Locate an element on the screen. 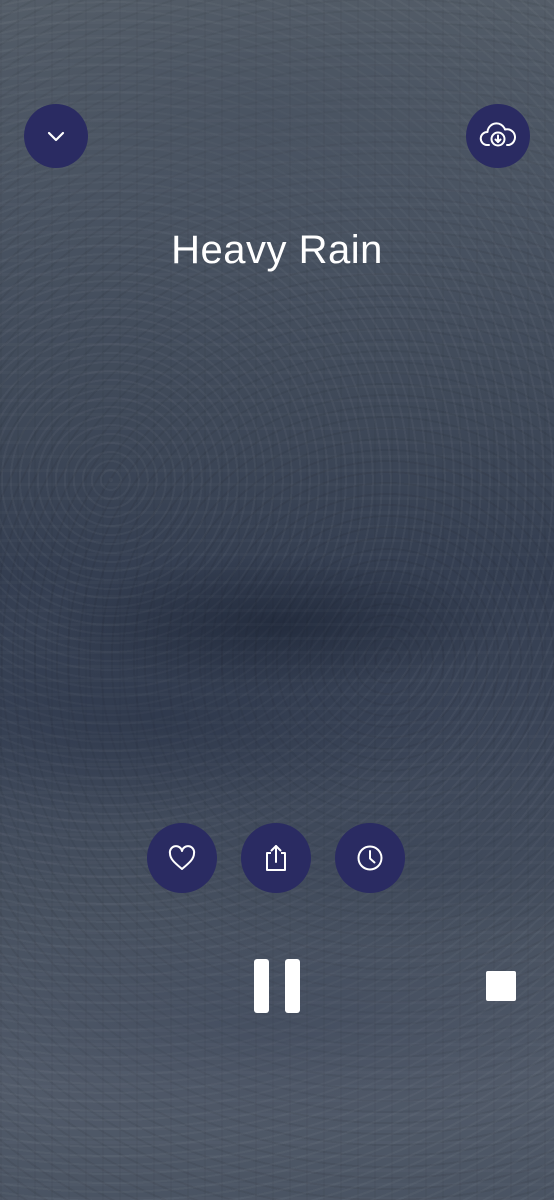  favorite-button is located at coordinates (182, 858).